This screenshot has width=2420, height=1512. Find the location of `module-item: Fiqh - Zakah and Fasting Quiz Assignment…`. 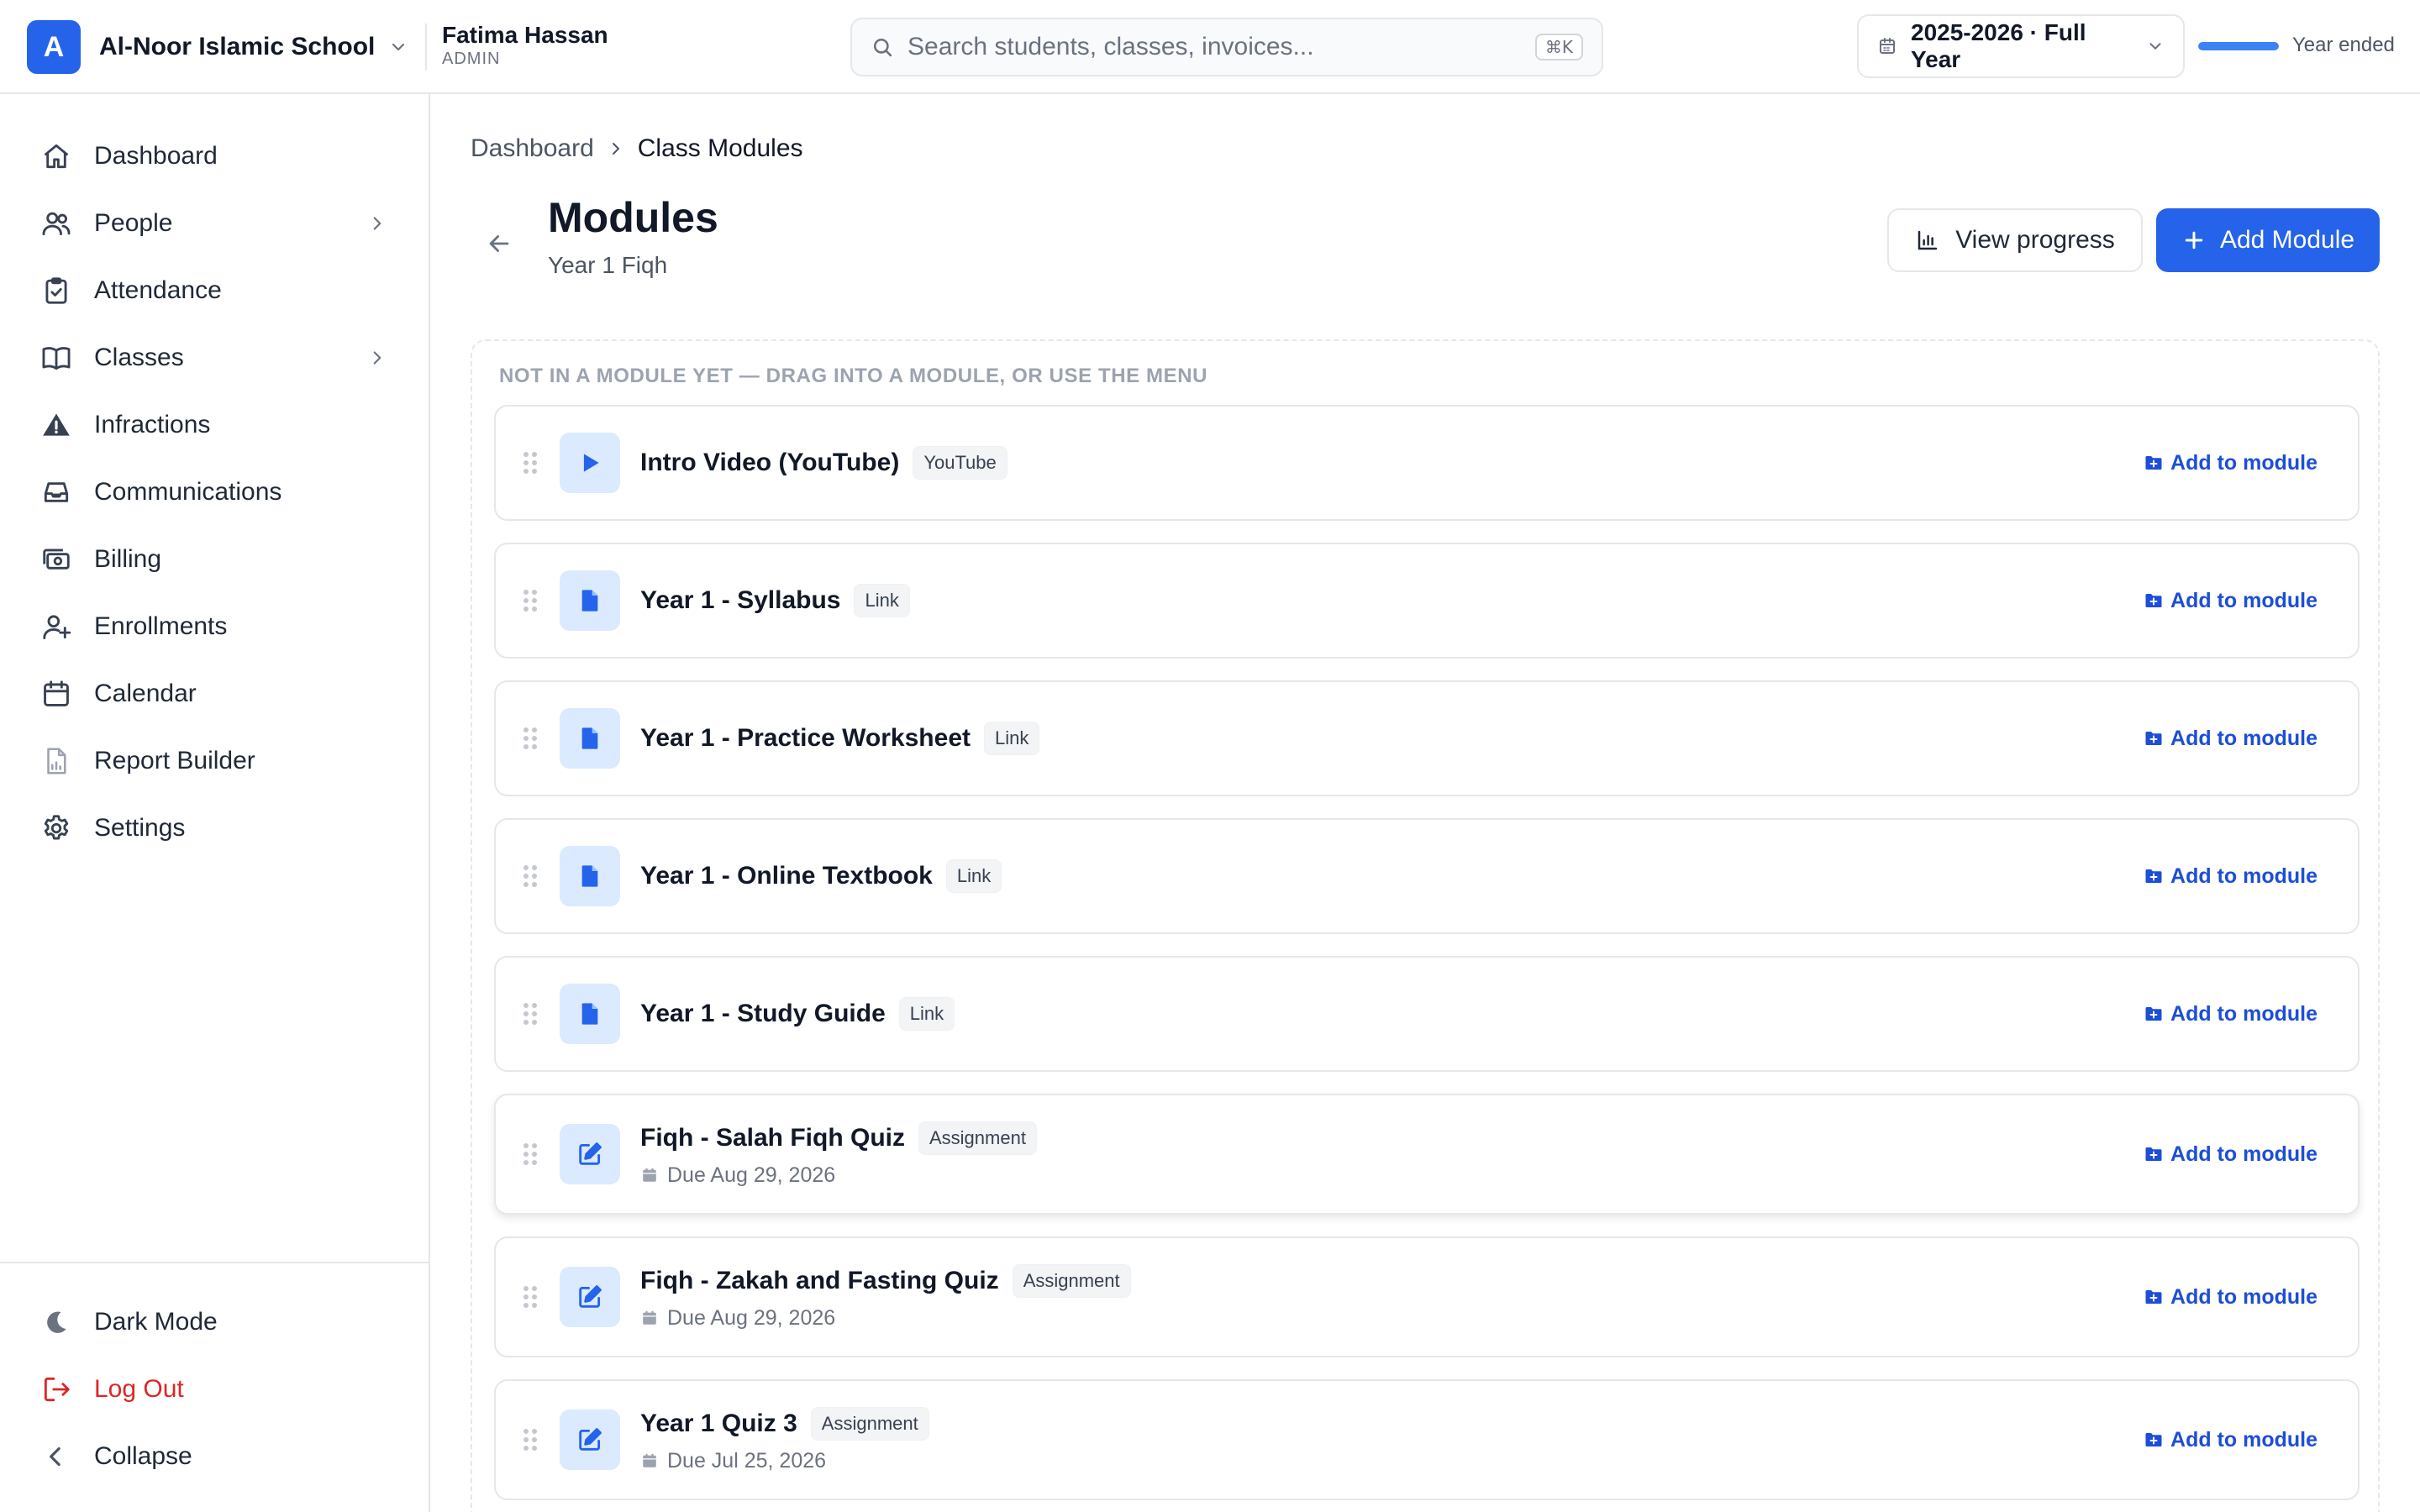

module-item: Fiqh - Zakah and Fasting Quiz Assignment… is located at coordinates (1427, 1296).